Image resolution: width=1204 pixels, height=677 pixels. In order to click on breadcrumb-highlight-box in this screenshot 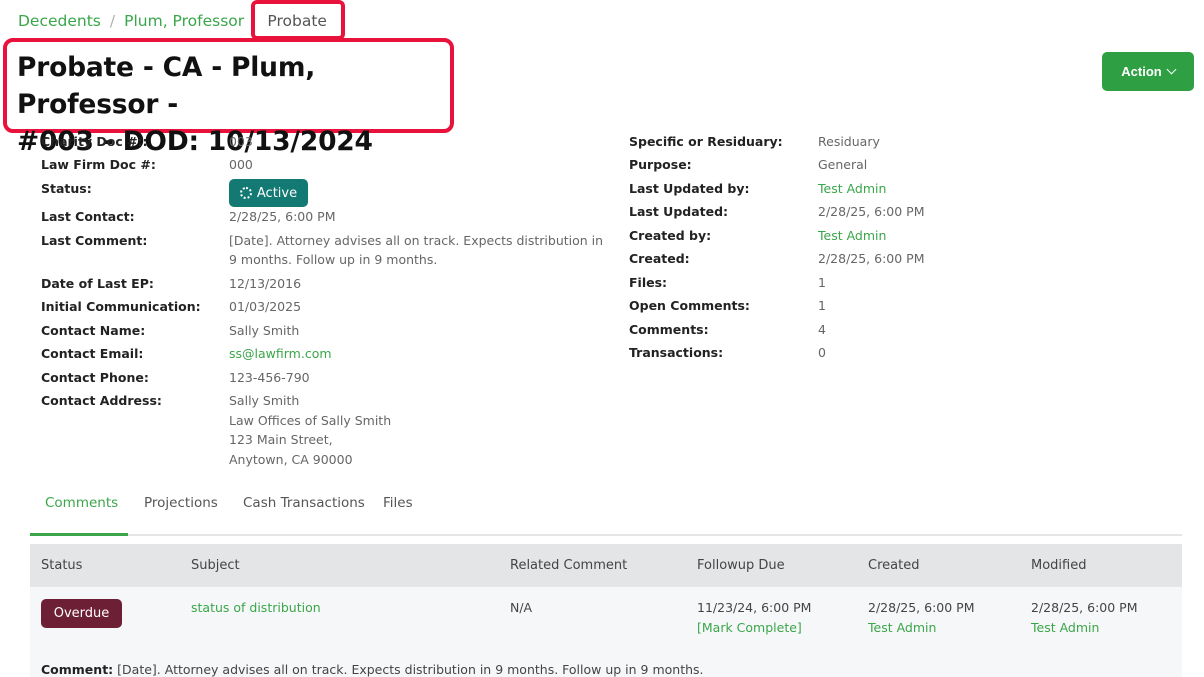, I will do `click(298, 20)`.